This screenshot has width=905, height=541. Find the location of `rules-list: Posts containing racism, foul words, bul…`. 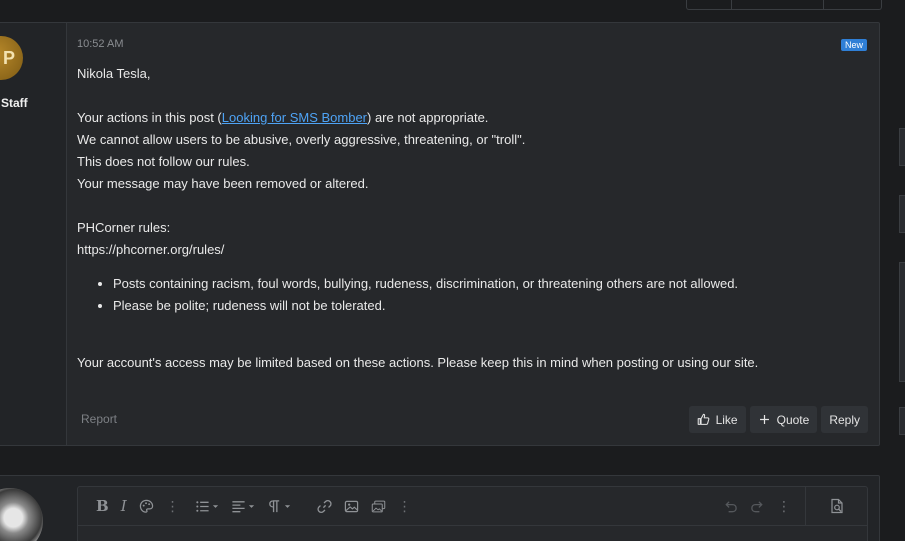

rules-list: Posts containing racism, foul words, bul… is located at coordinates (490, 295).